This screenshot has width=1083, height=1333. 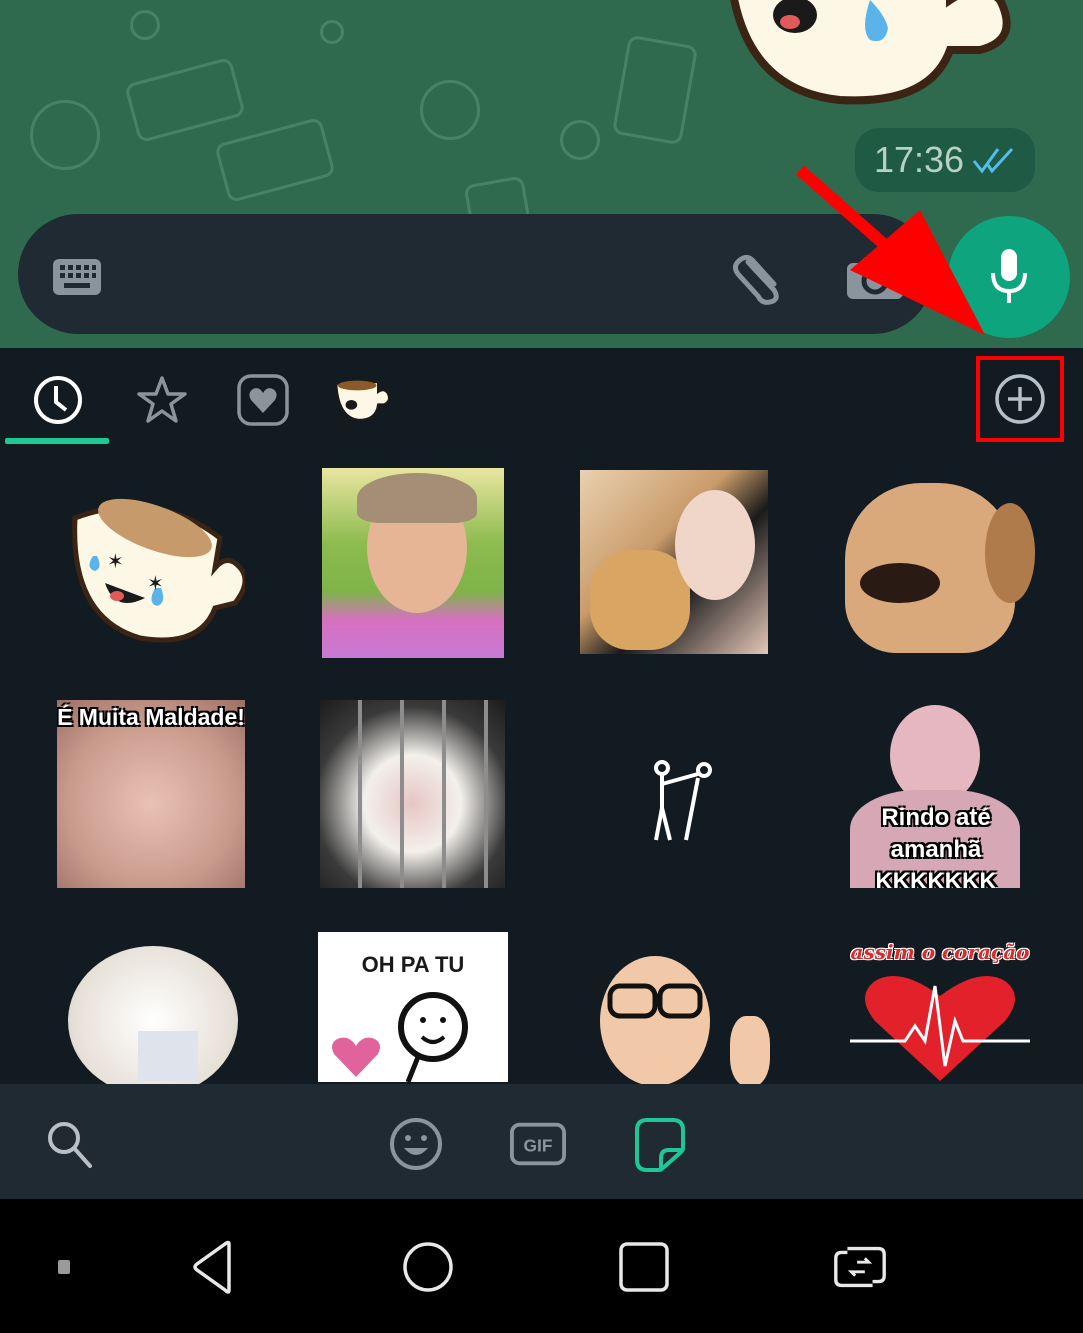 I want to click on home-icon, so click(x=428, y=1267).